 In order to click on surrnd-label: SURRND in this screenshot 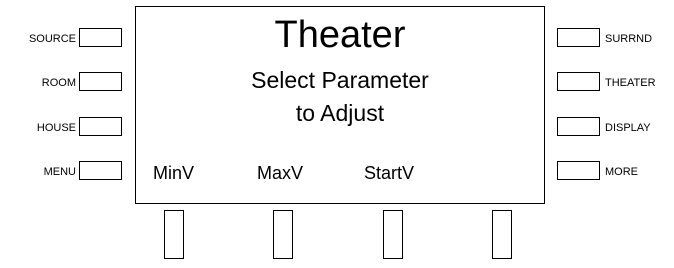, I will do `click(629, 39)`.